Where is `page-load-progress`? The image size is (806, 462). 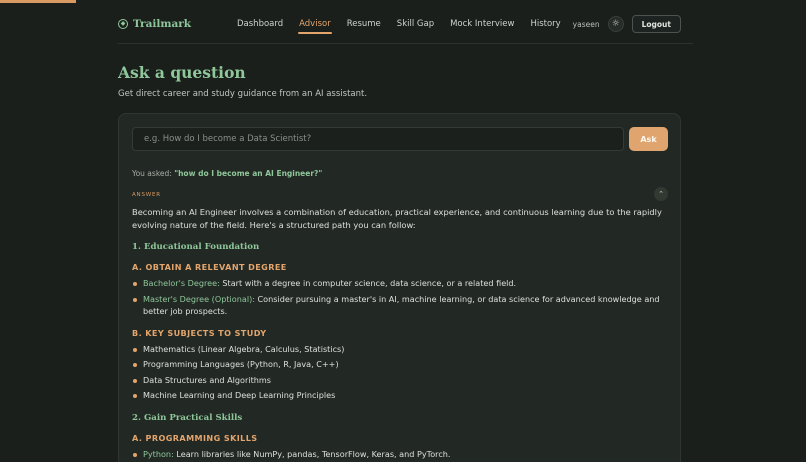
page-load-progress is located at coordinates (38, 1).